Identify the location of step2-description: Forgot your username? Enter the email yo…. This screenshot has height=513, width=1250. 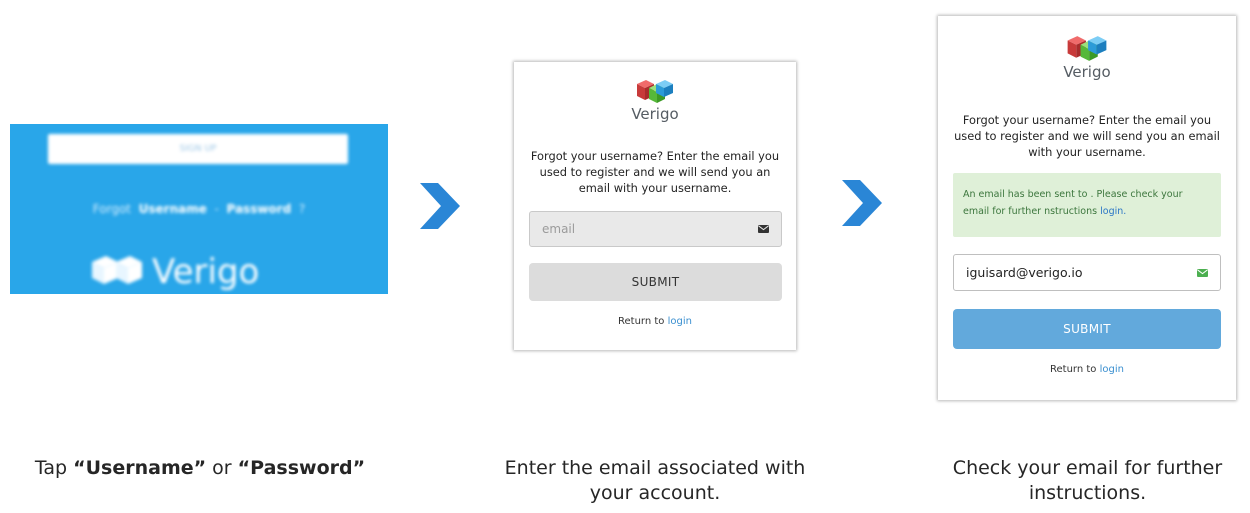
(655, 172).